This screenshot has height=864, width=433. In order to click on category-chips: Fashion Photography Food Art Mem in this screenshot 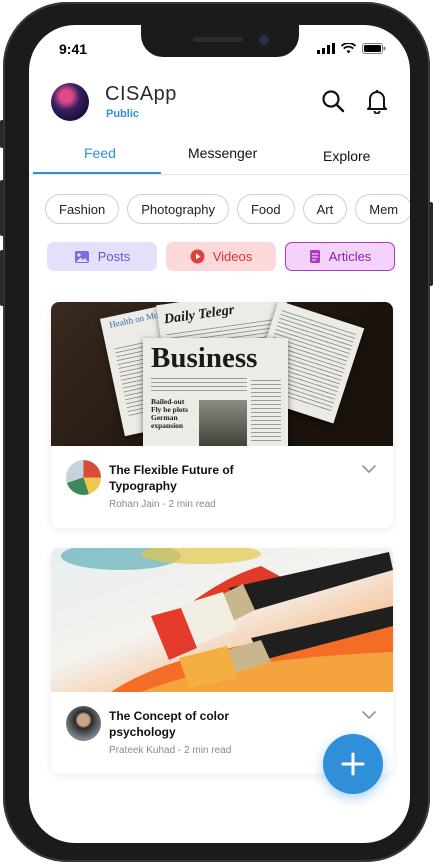, I will do `click(227, 209)`.